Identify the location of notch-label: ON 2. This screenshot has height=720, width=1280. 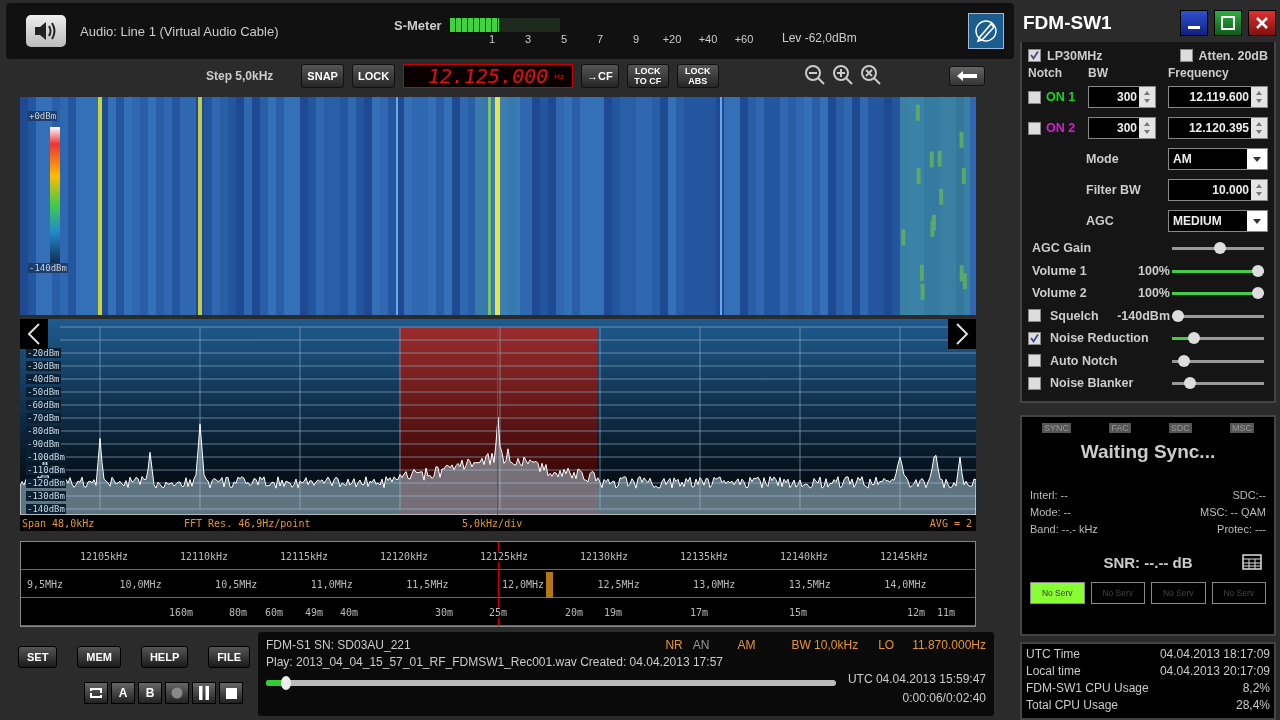
(1061, 128).